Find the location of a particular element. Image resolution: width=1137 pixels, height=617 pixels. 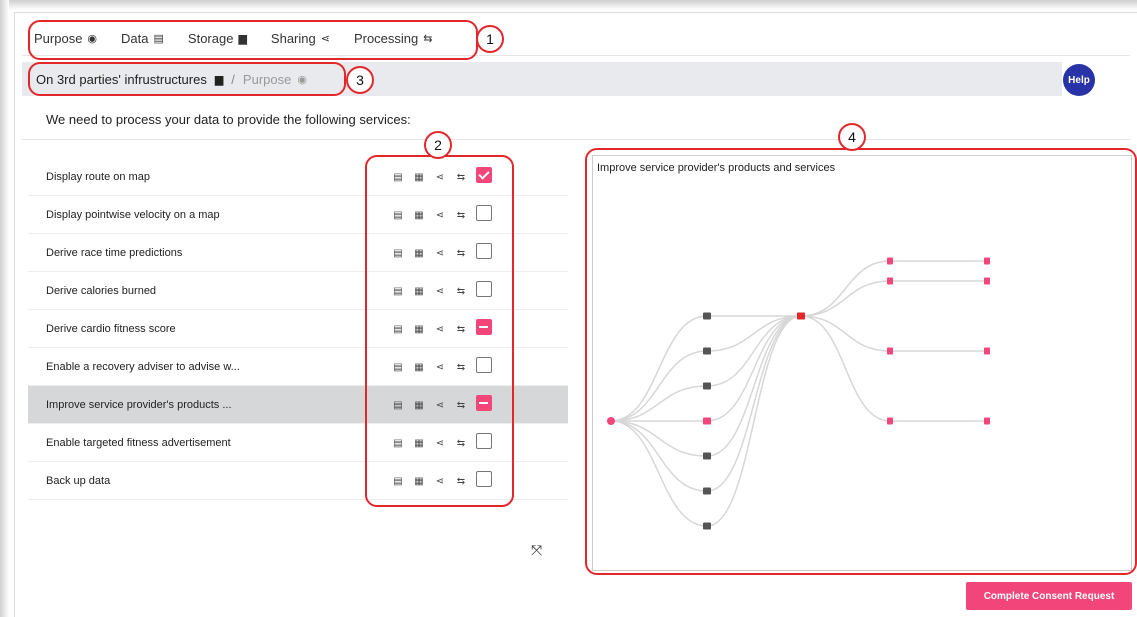

service-label: Display pointwise velocity on a map is located at coordinates (133, 214).